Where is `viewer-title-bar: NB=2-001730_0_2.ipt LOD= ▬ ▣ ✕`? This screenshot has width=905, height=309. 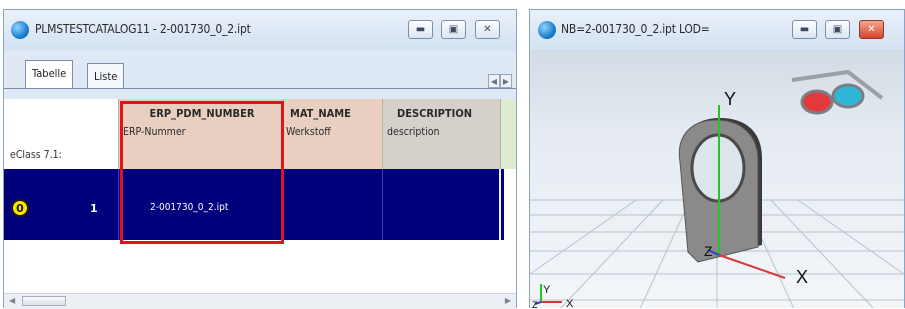
viewer-title-bar: NB=2-001730_0_2.ipt LOD= ▬ ▣ ✕ is located at coordinates (717, 30).